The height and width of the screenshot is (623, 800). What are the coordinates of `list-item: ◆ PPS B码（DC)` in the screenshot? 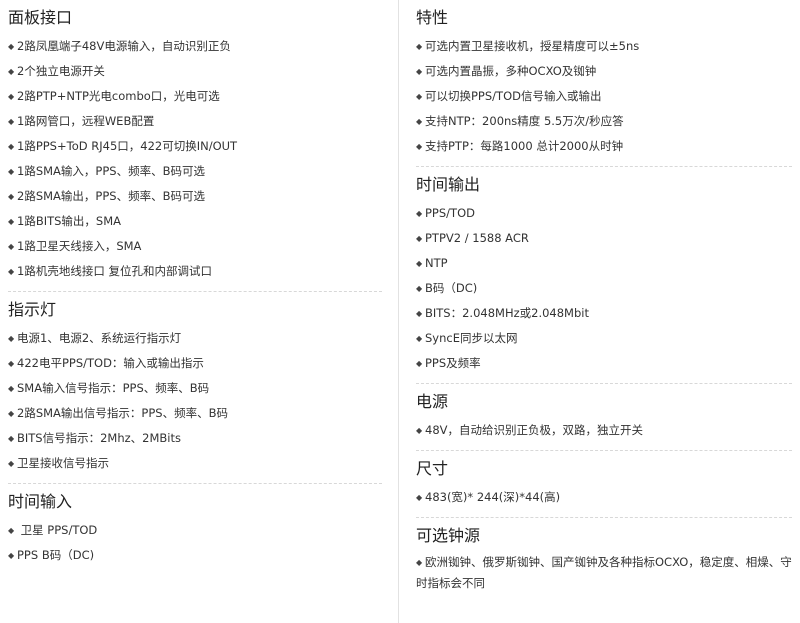 It's located at (195, 555).